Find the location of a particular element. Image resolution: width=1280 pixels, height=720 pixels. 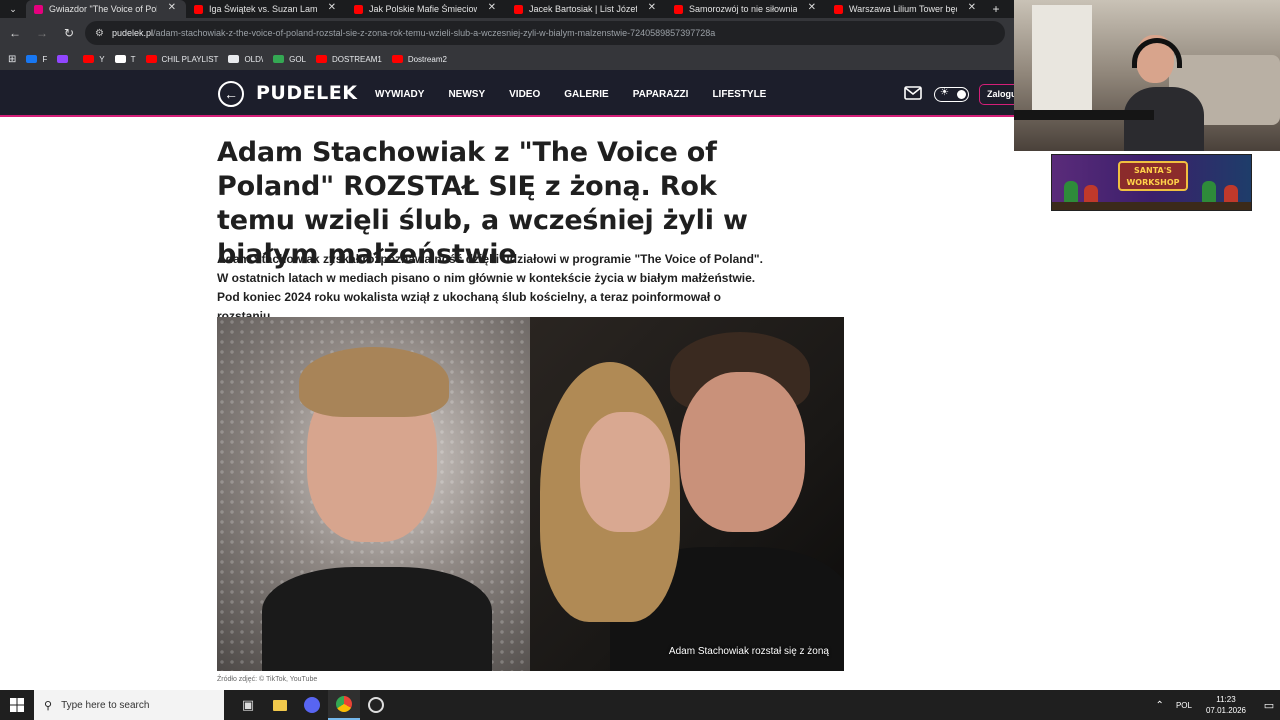

apps-grid-icon: ⊞ is located at coordinates (12, 59).